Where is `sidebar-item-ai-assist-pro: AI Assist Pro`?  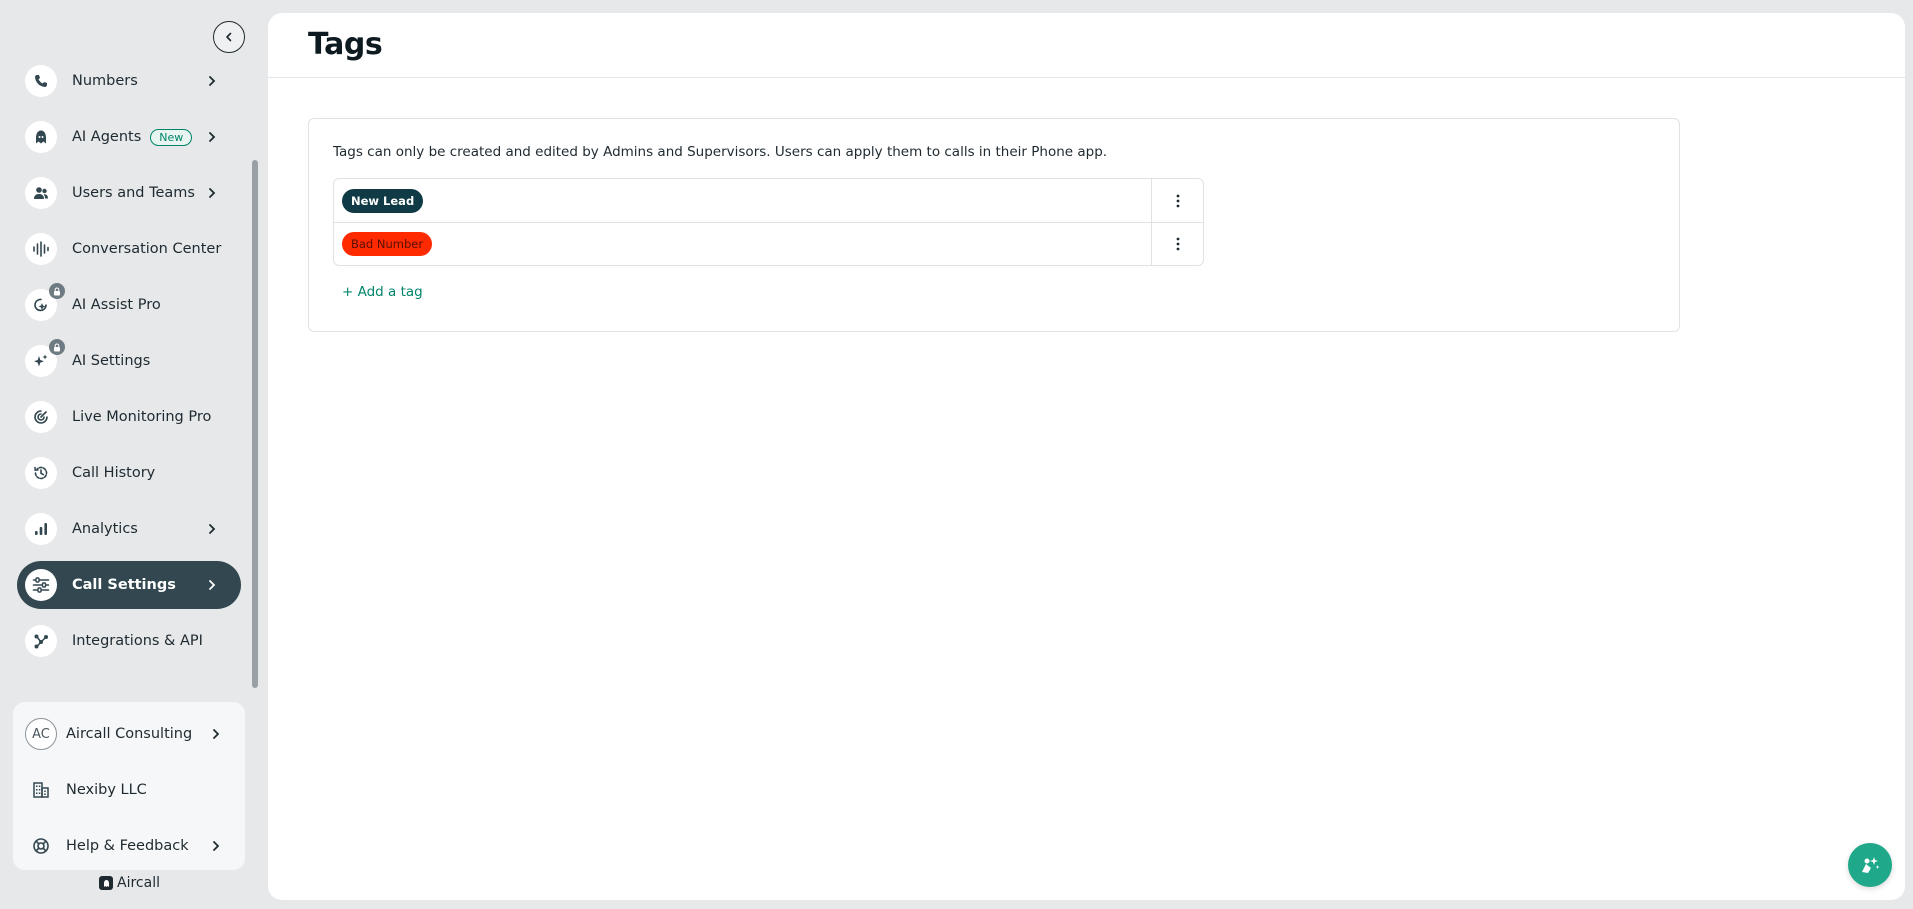 sidebar-item-ai-assist-pro: AI Assist Pro is located at coordinates (129, 305).